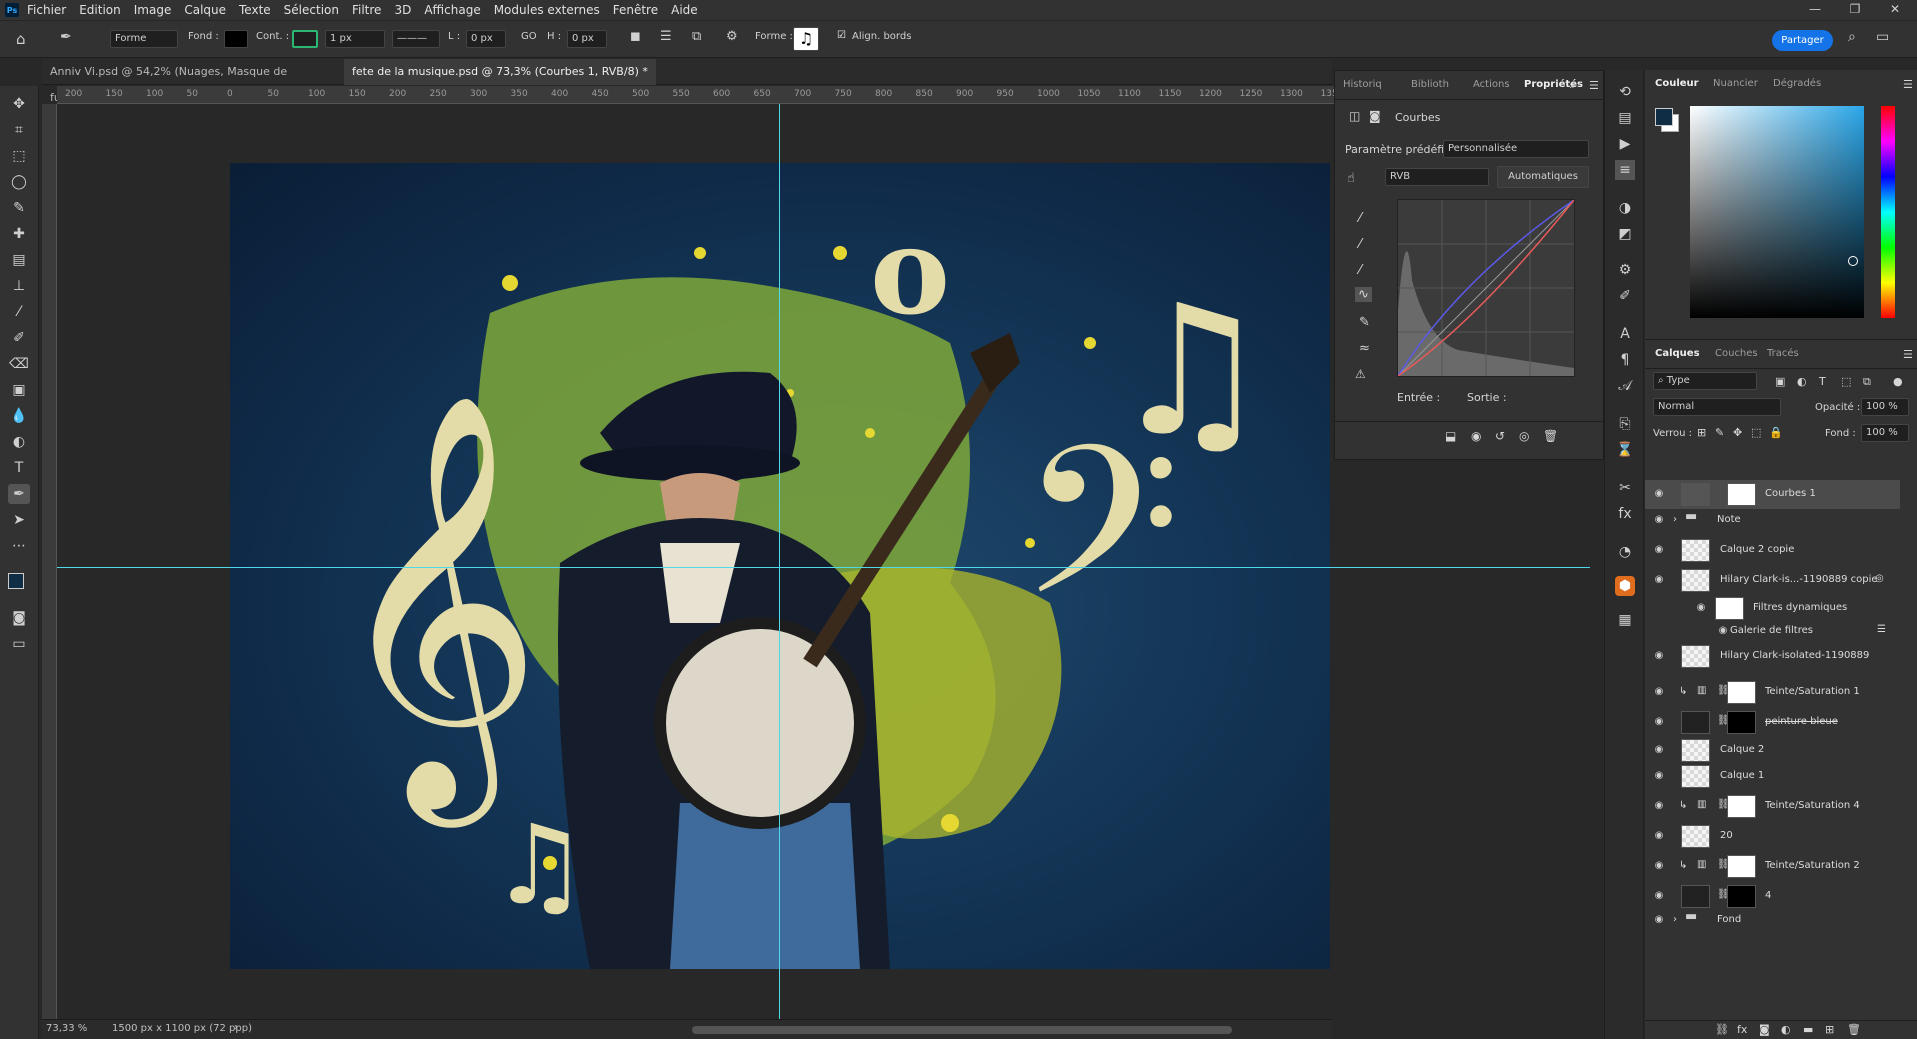 This screenshot has width=1917, height=1039. I want to click on quick-mask-icon: ◙, so click(19, 618).